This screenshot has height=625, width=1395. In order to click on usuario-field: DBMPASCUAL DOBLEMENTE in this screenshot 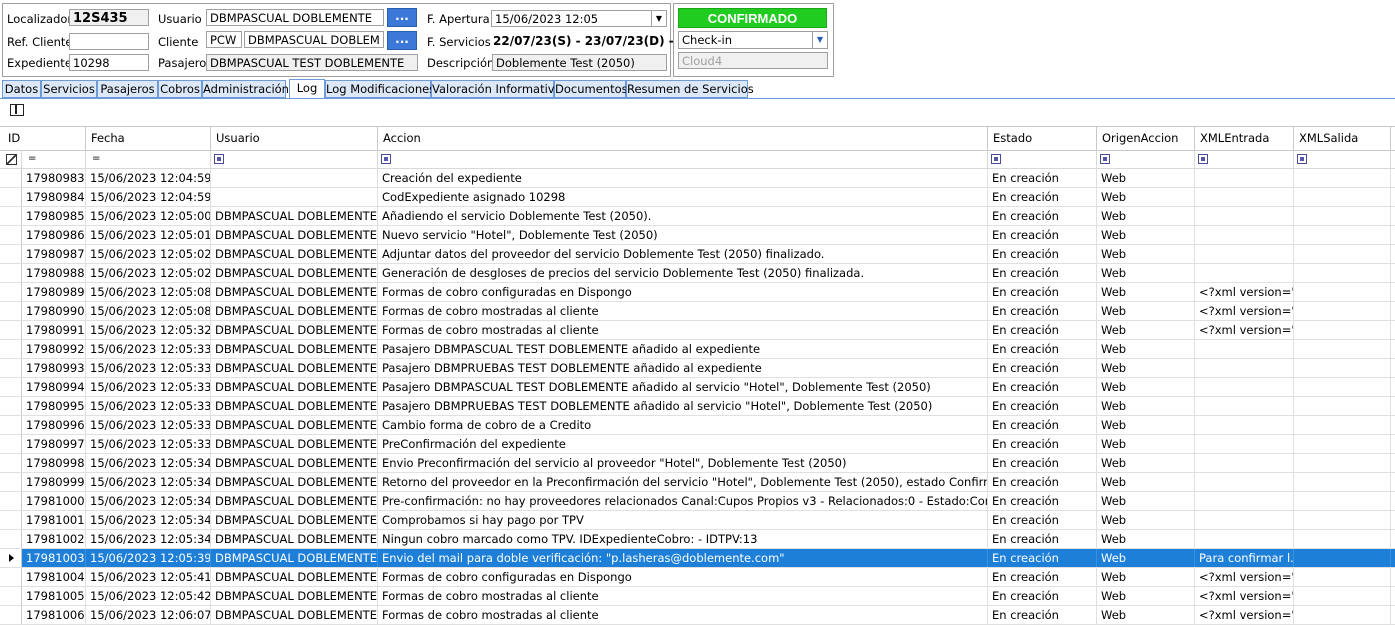, I will do `click(295, 17)`.